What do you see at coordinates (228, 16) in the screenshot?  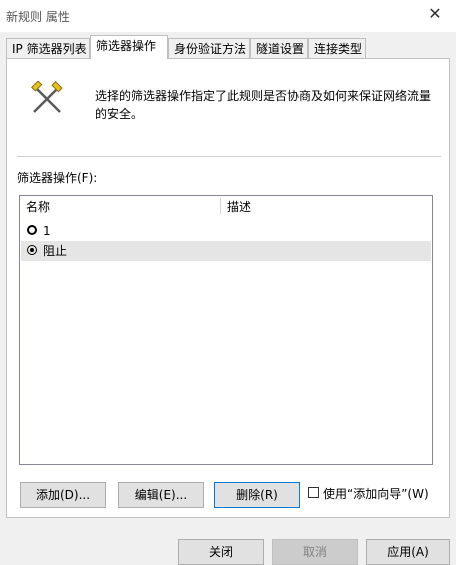 I see `title-bar: 新规则 属性 ✕` at bounding box center [228, 16].